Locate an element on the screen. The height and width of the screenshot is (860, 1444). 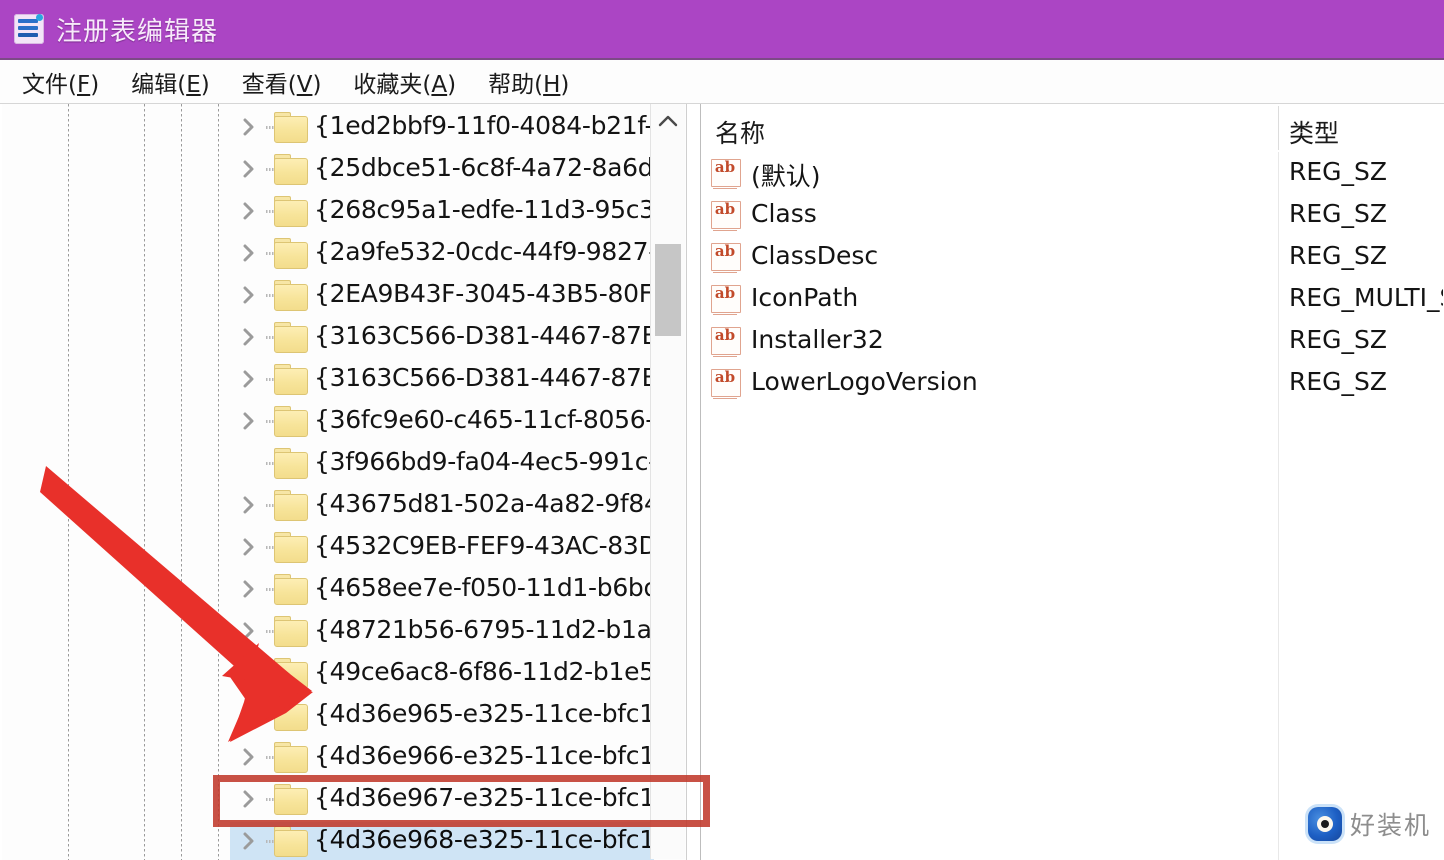
tree-item-label: {3163C566-D381-4467-87BC- is located at coordinates (499, 377).